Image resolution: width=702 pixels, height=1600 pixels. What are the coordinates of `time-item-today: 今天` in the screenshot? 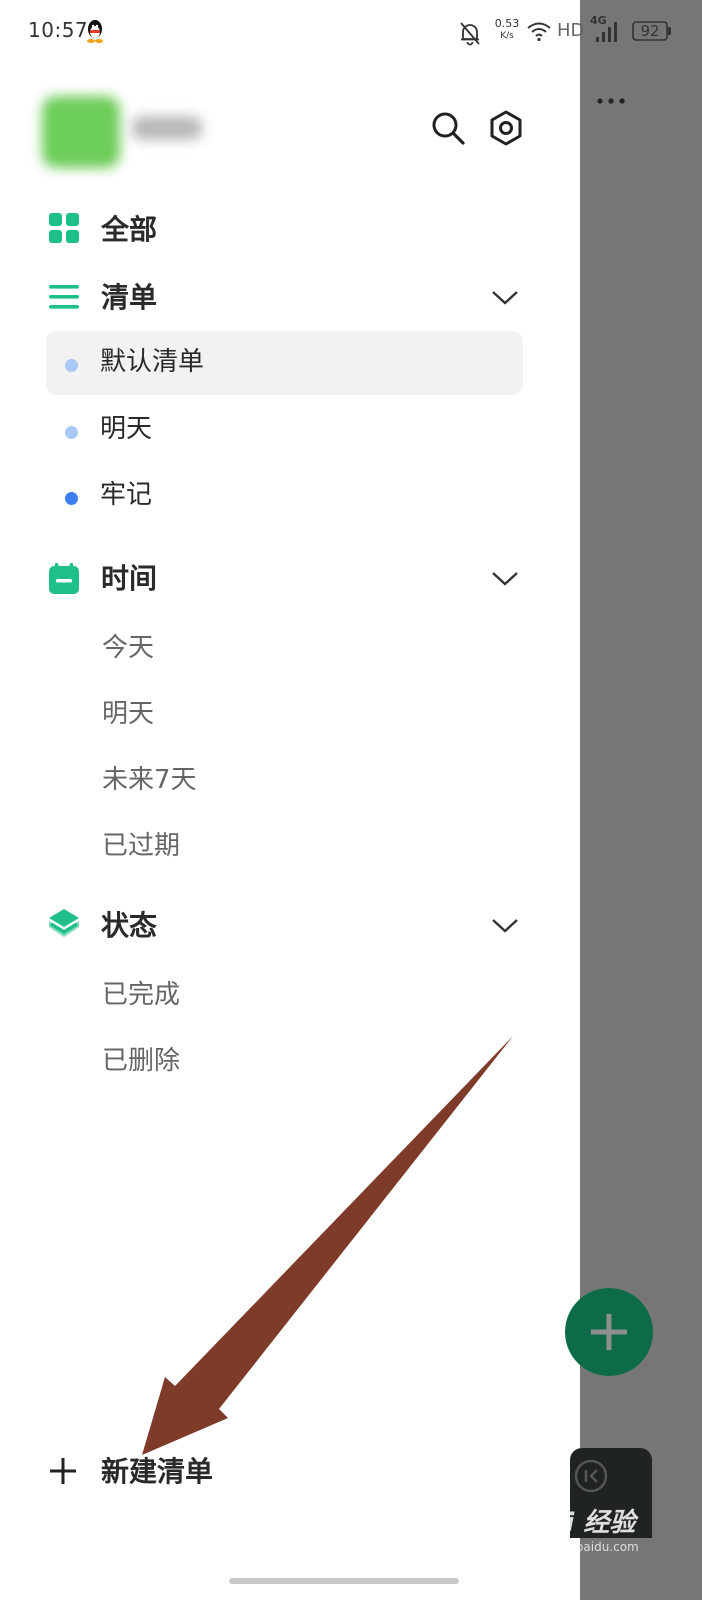 It's located at (128, 648).